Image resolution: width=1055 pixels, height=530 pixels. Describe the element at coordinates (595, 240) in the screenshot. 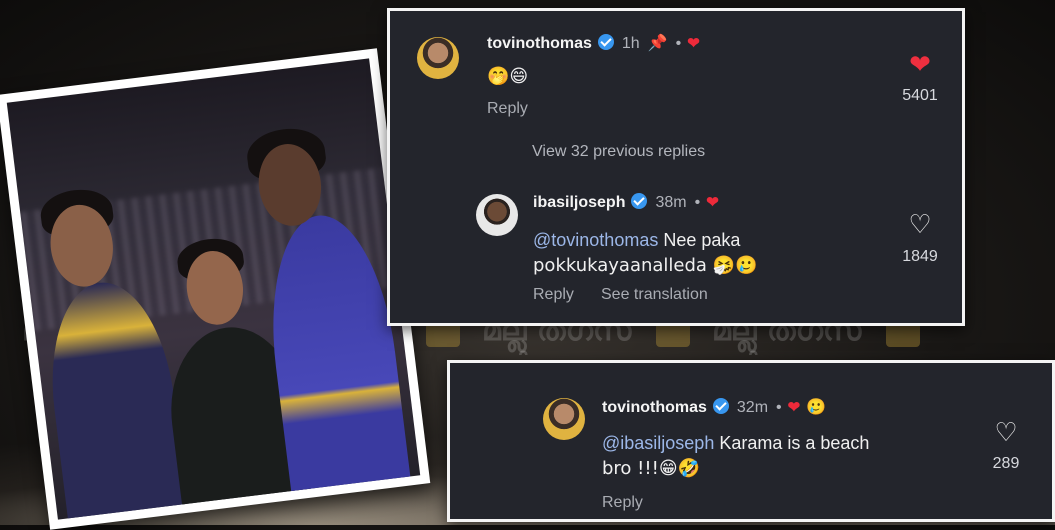

I see `mention-link: @tovinothomas` at that location.